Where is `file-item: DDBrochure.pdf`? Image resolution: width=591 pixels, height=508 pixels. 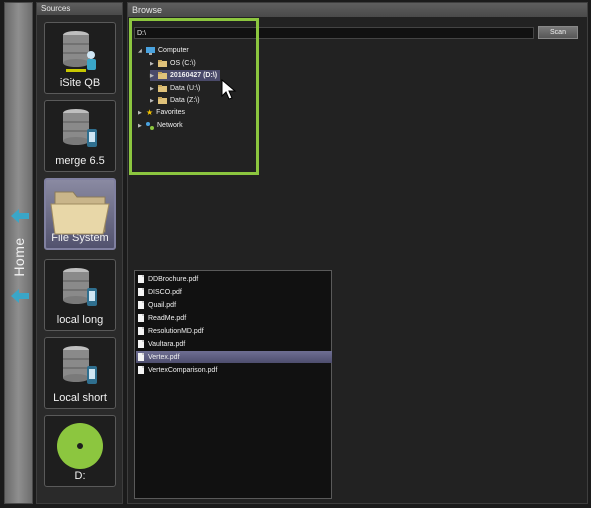
file-item: DDBrochure.pdf is located at coordinates (234, 279).